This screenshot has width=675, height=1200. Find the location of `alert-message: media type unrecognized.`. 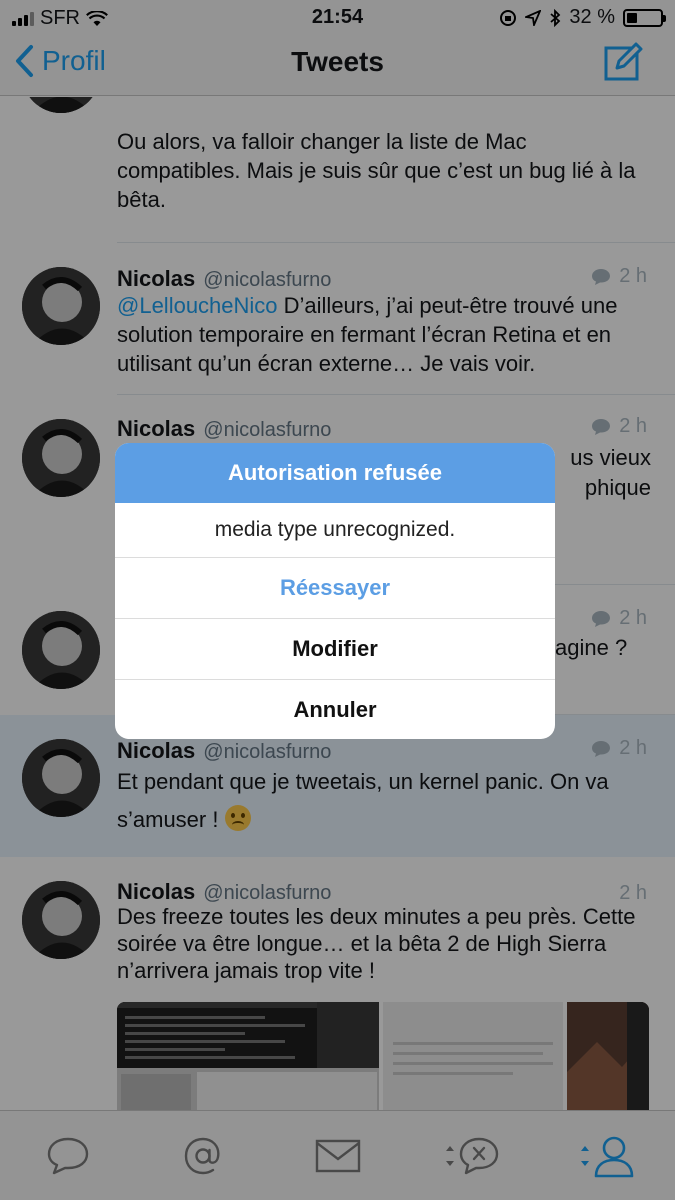

alert-message: media type unrecognized. is located at coordinates (335, 529).